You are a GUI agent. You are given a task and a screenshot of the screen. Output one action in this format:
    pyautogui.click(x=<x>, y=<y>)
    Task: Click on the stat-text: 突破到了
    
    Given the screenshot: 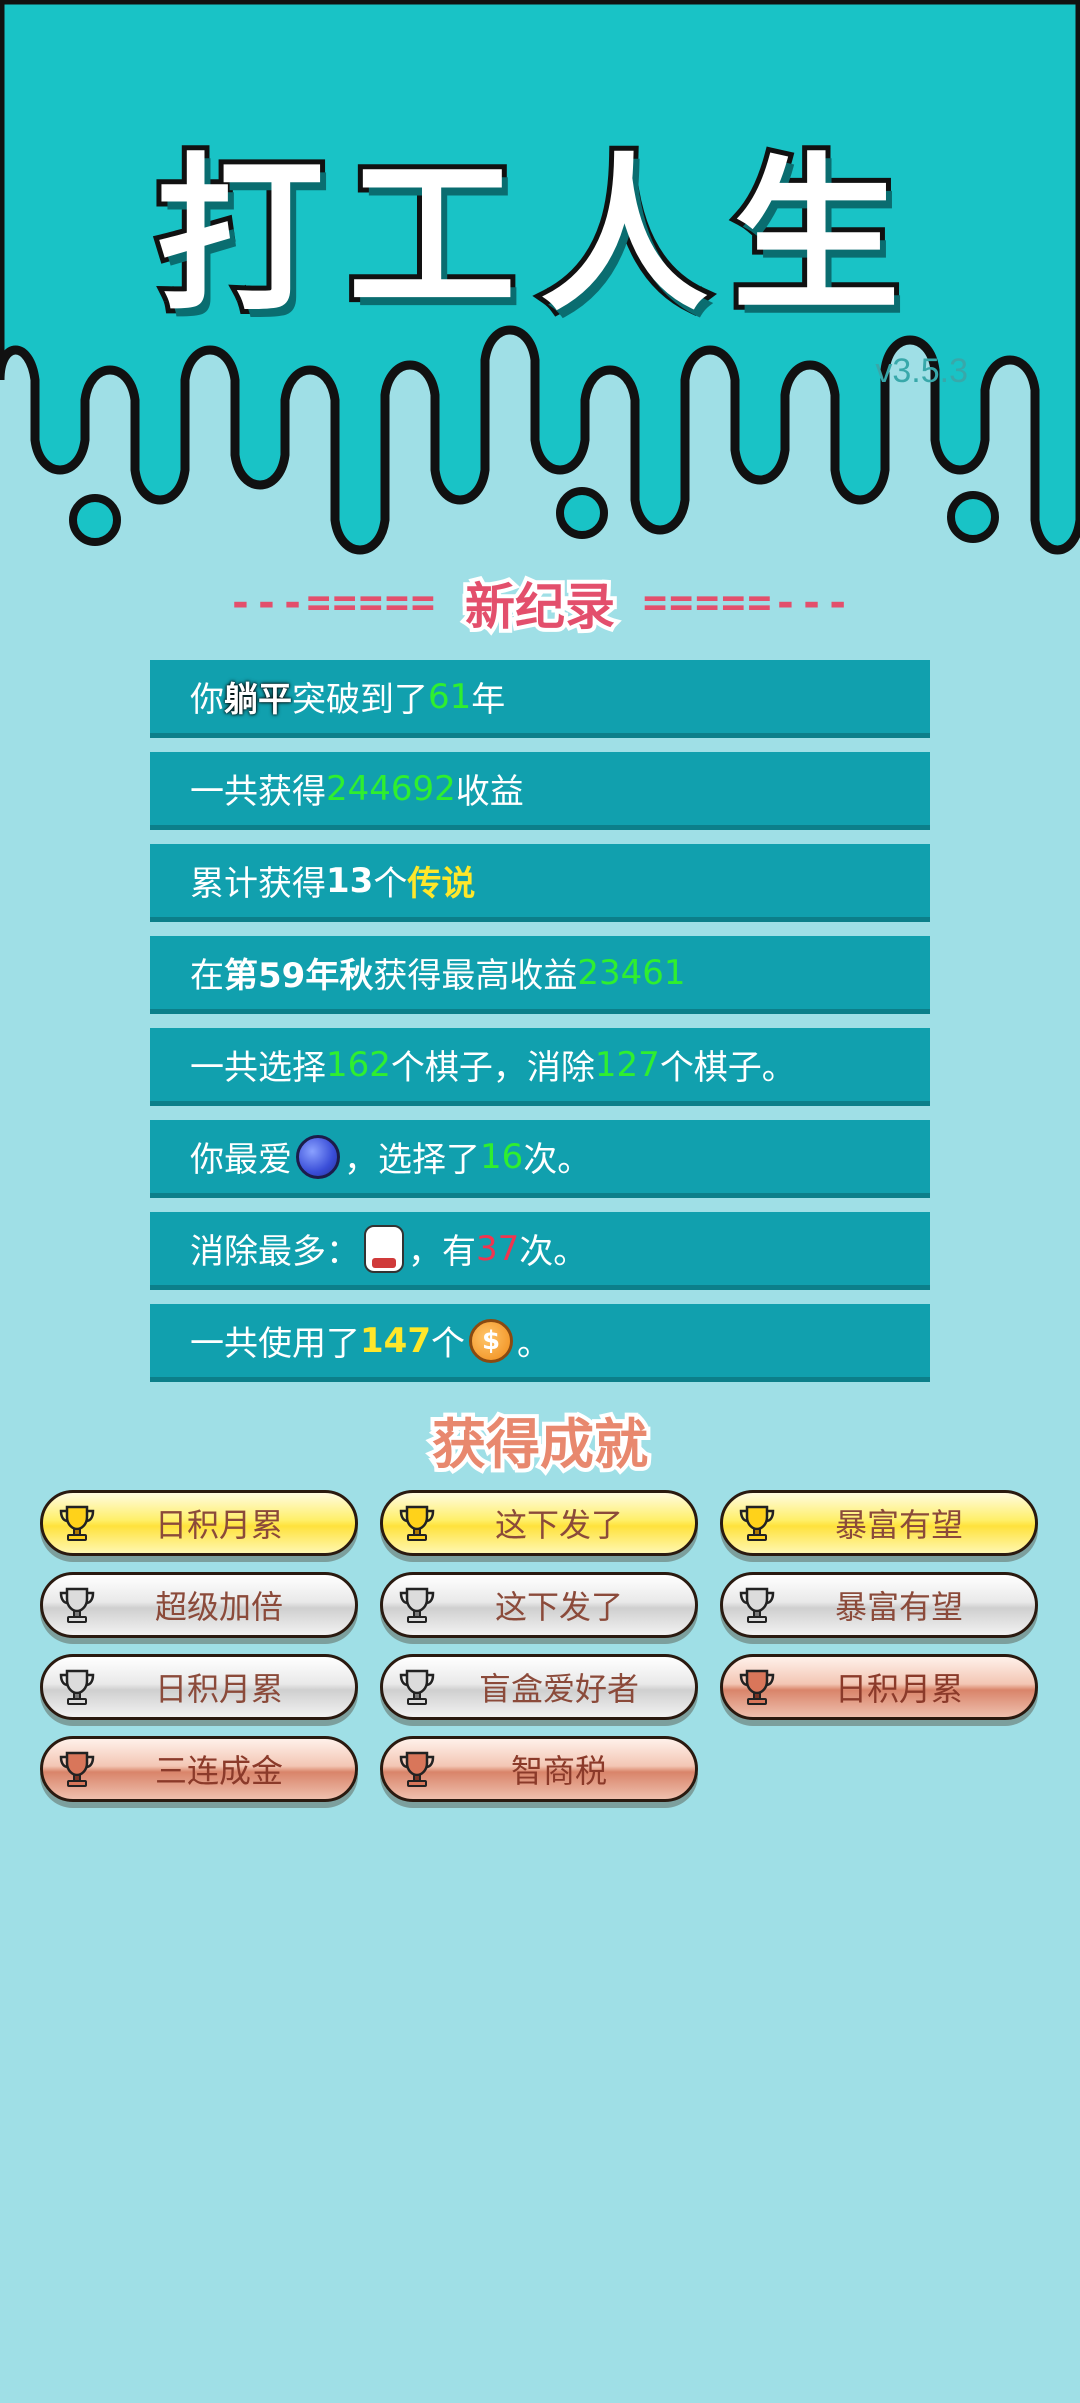 What is the action you would take?
    pyautogui.click(x=360, y=700)
    